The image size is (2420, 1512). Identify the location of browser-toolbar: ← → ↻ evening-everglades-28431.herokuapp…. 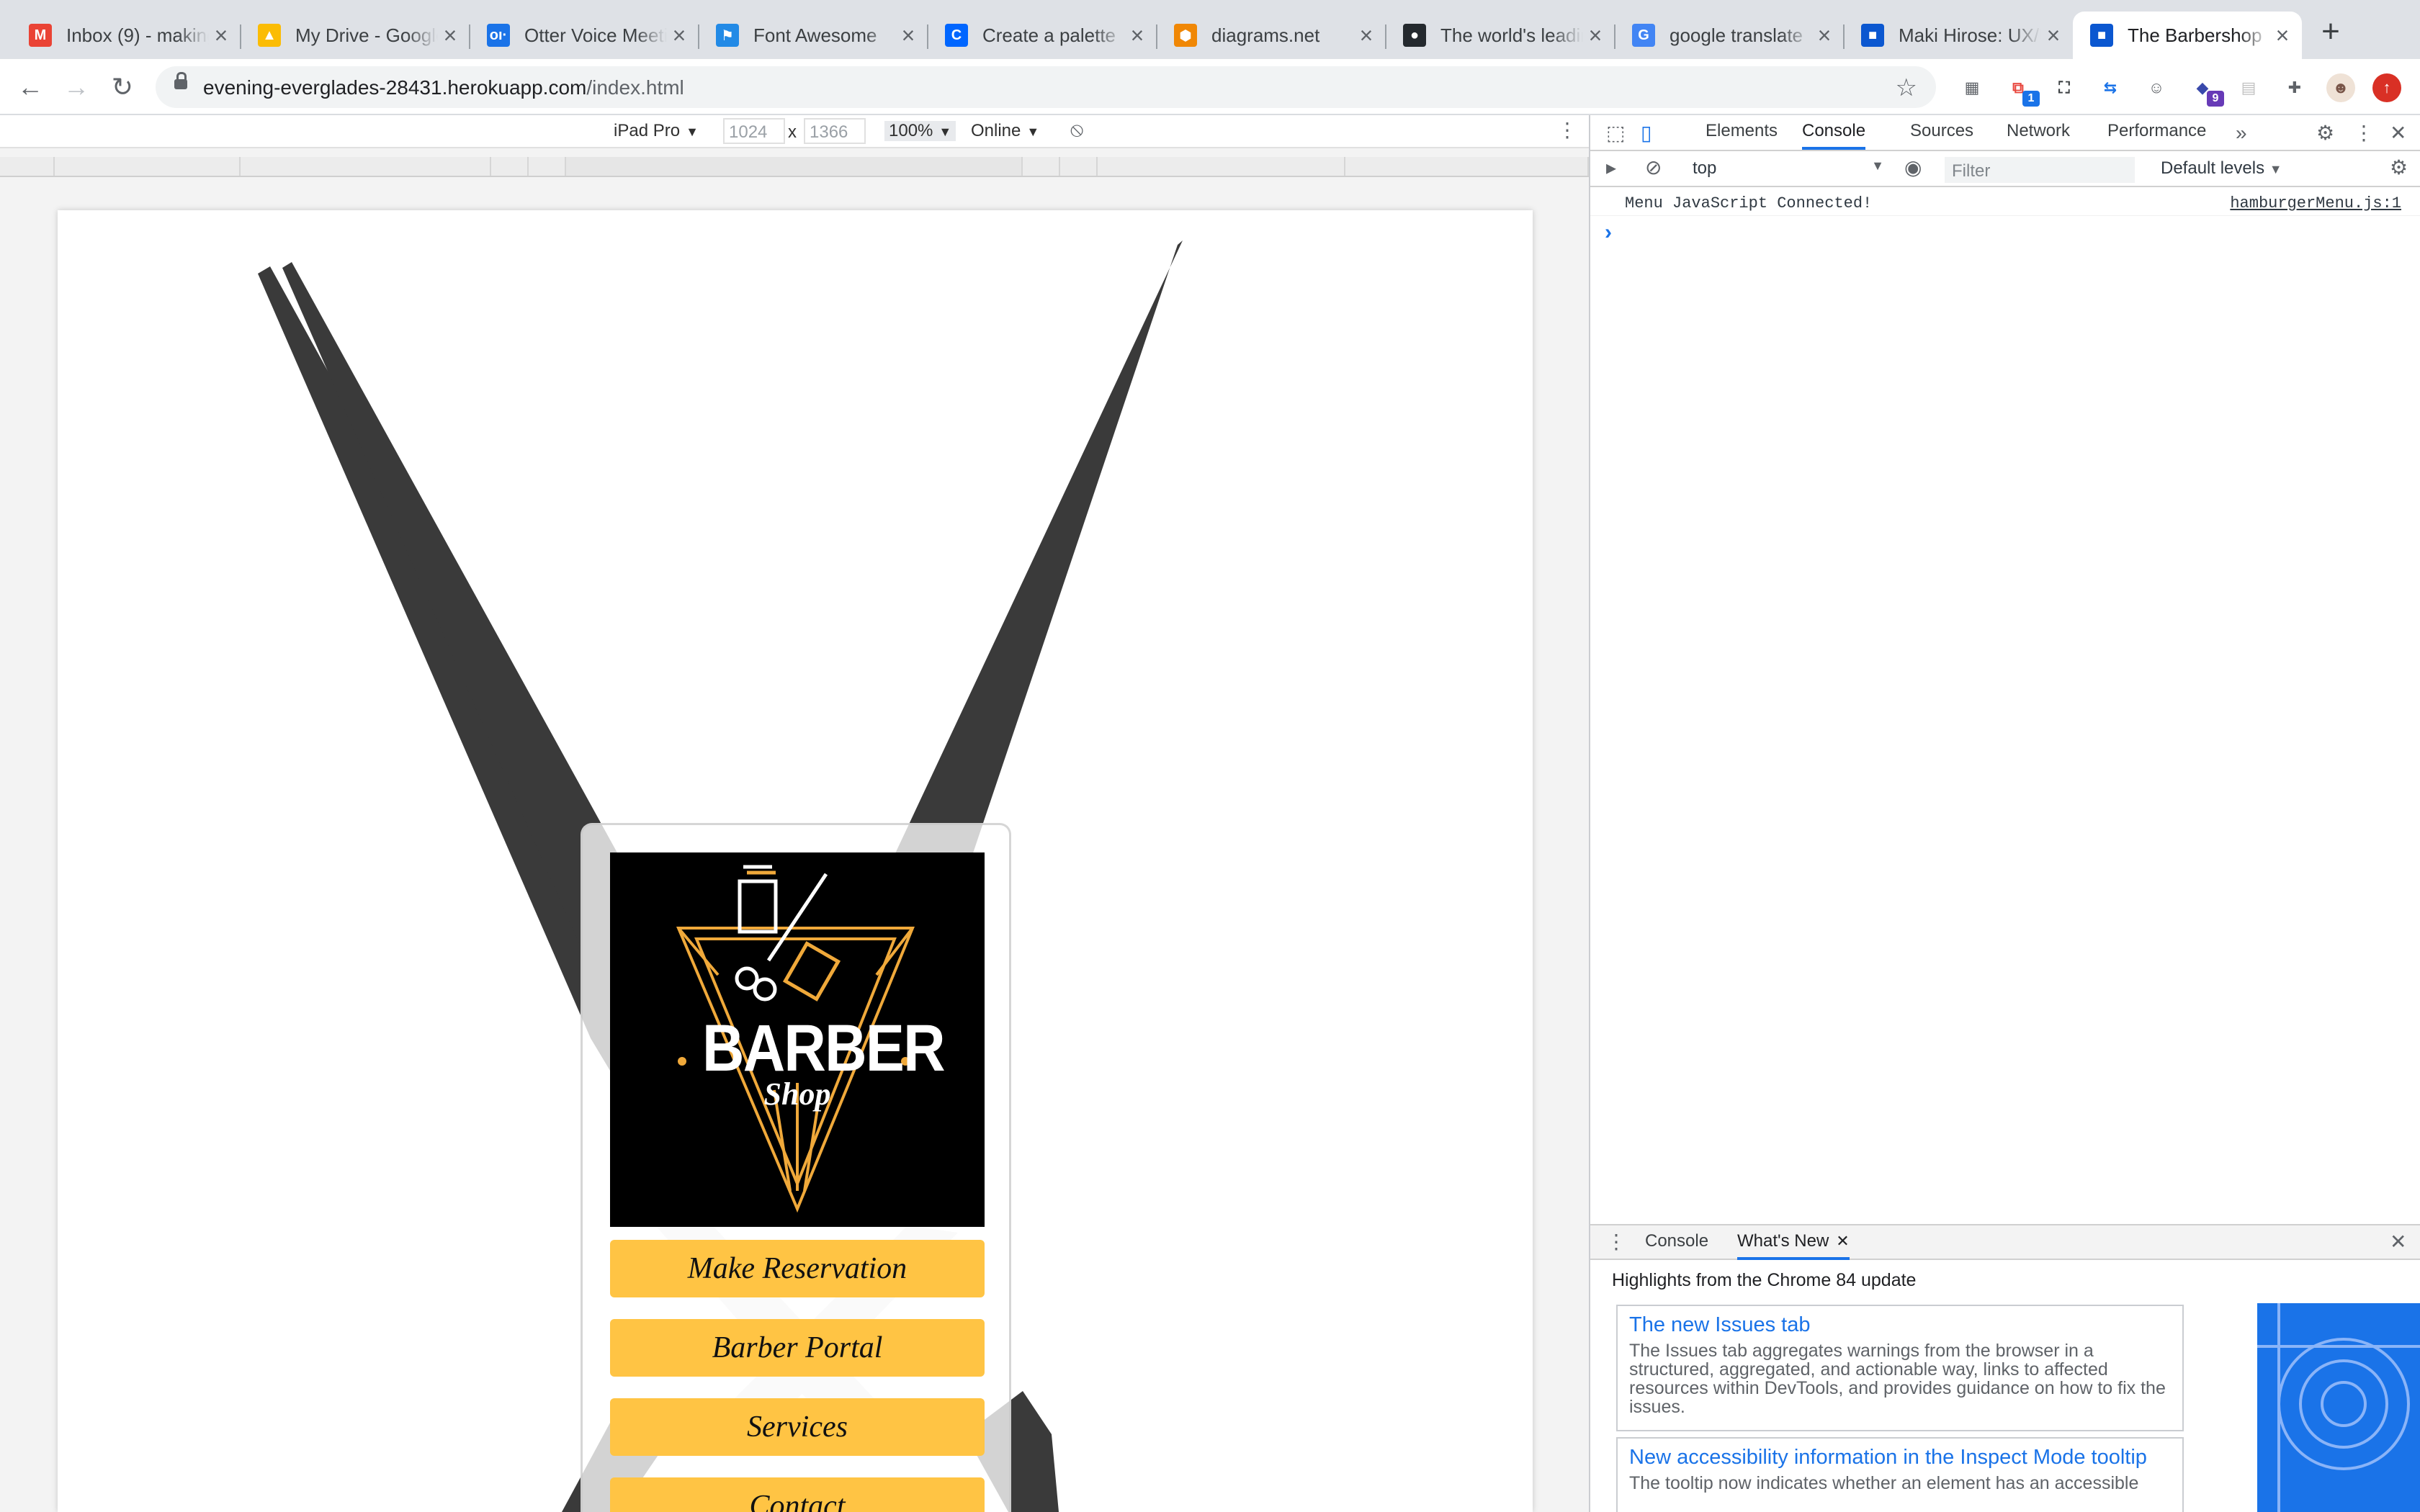
(1210, 87).